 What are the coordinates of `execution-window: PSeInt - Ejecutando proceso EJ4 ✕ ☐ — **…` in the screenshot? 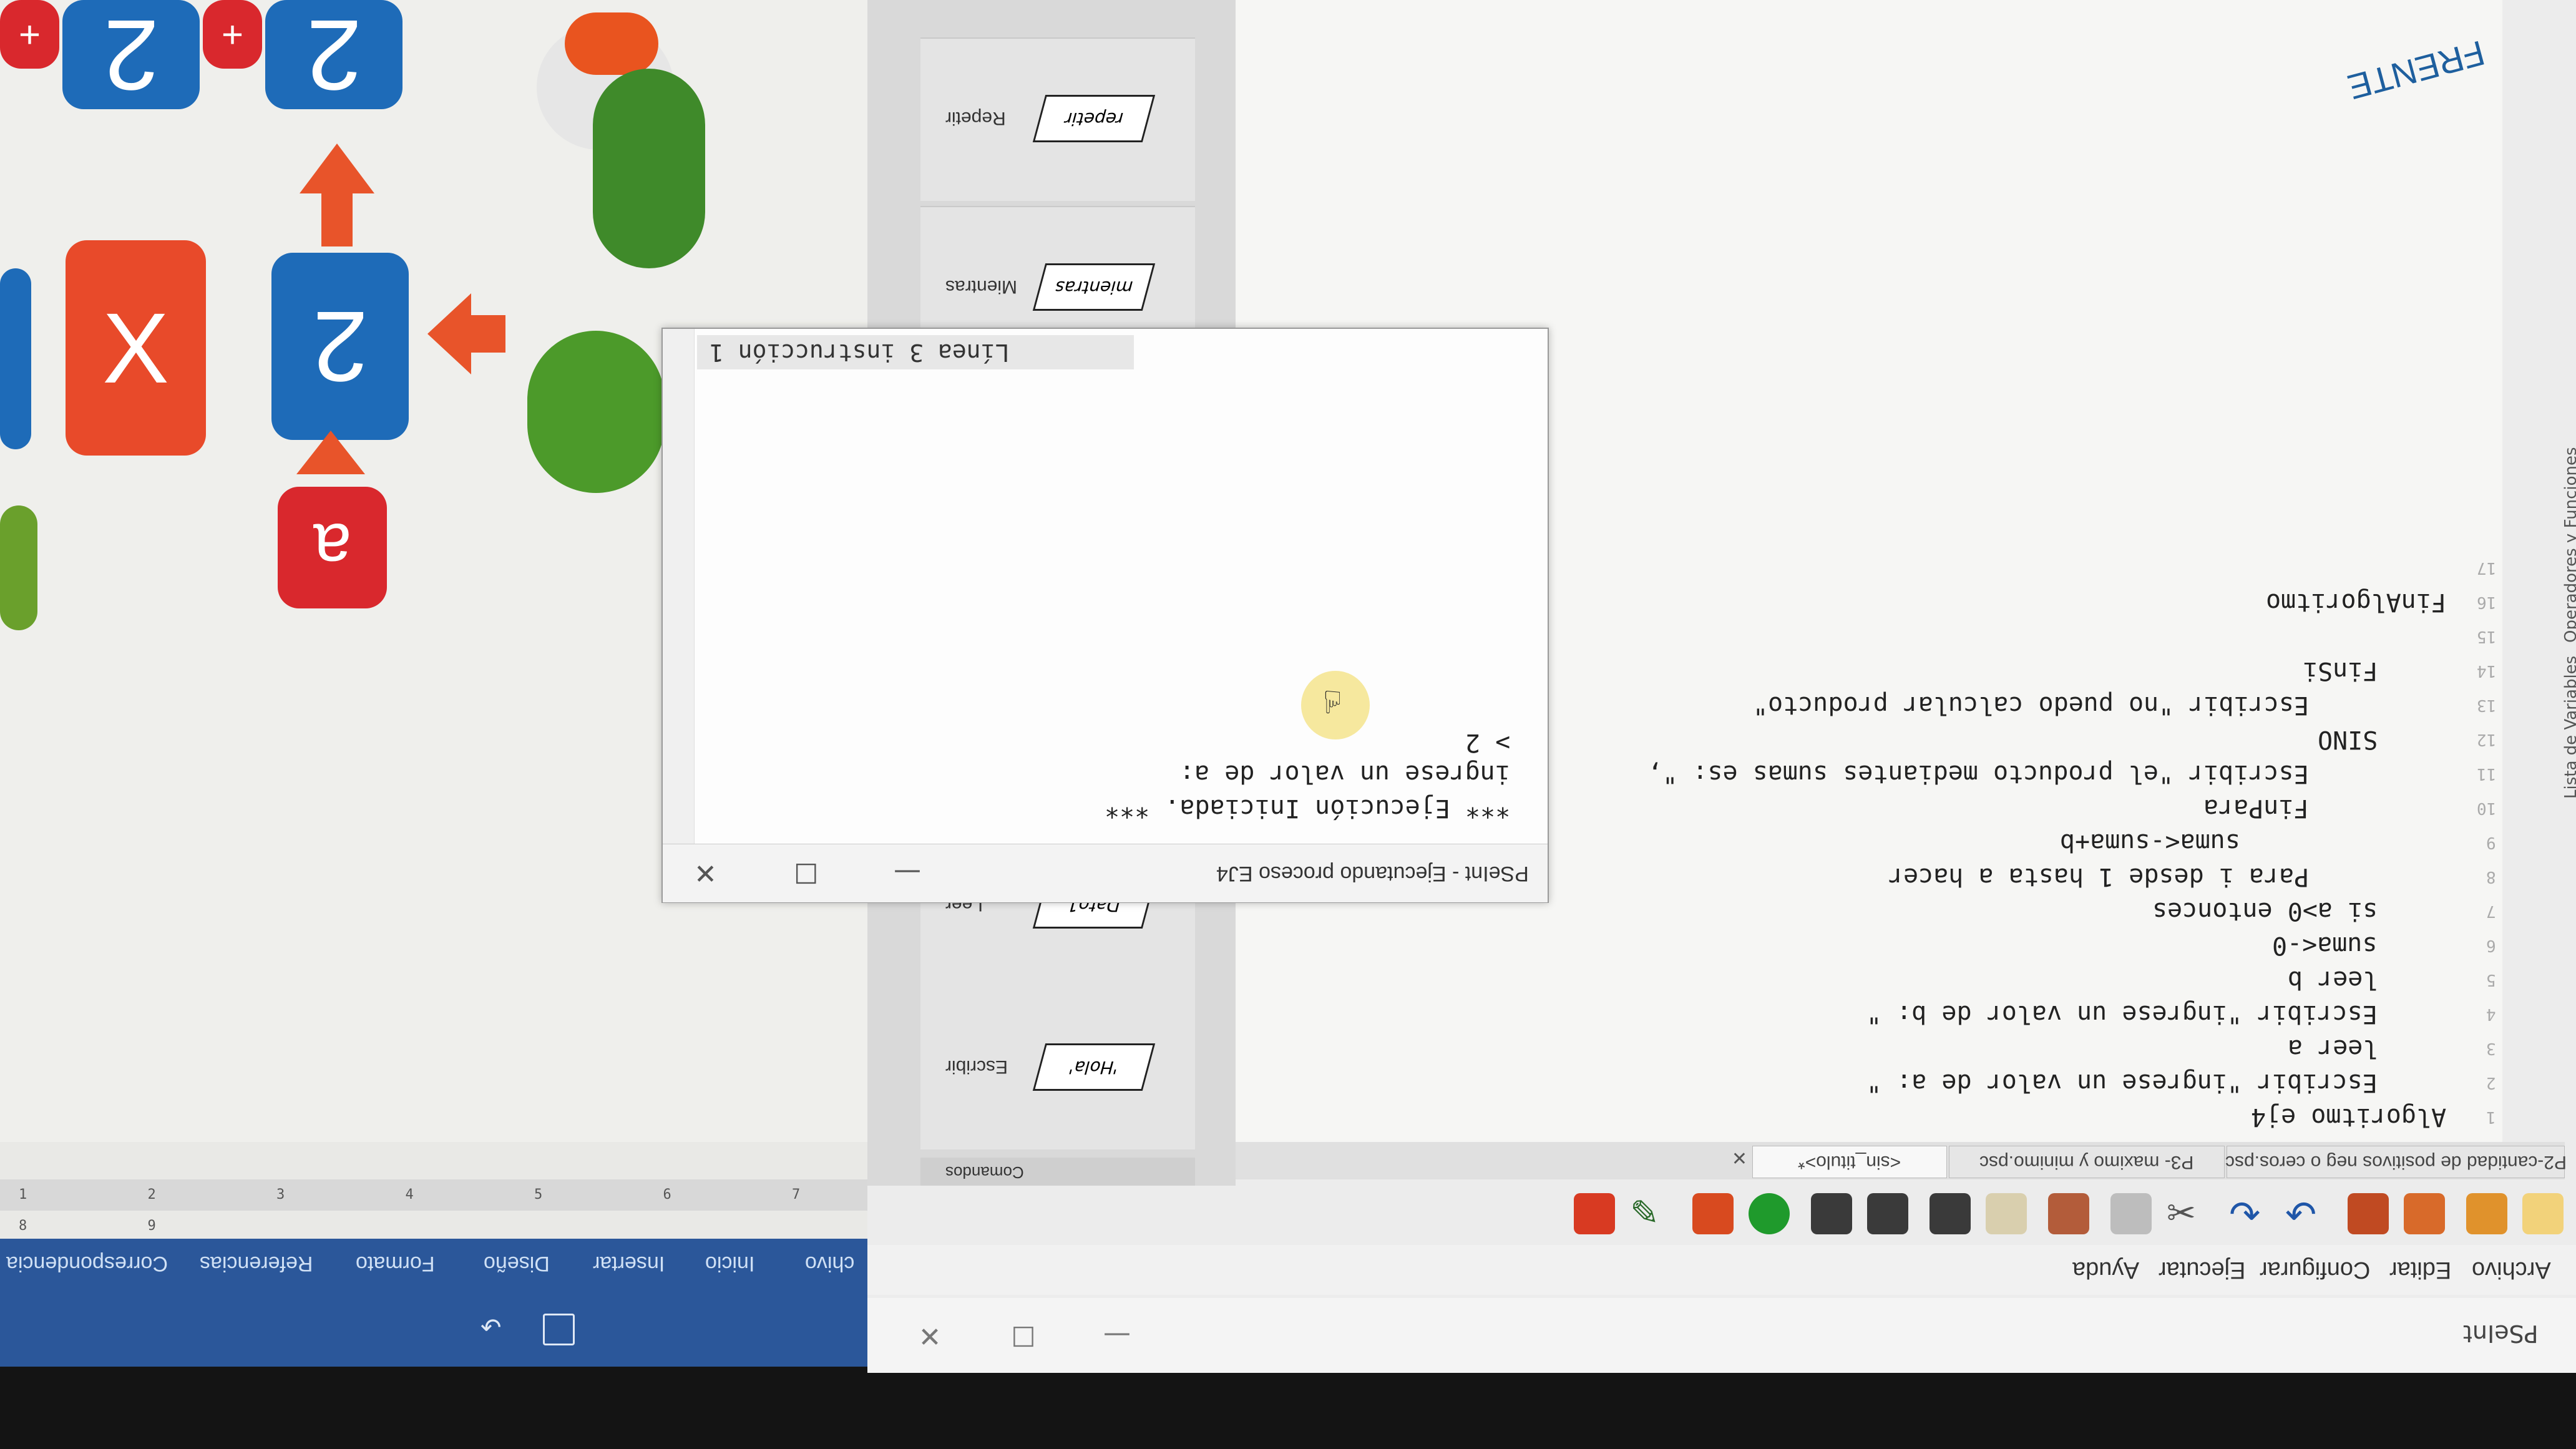 It's located at (1105, 615).